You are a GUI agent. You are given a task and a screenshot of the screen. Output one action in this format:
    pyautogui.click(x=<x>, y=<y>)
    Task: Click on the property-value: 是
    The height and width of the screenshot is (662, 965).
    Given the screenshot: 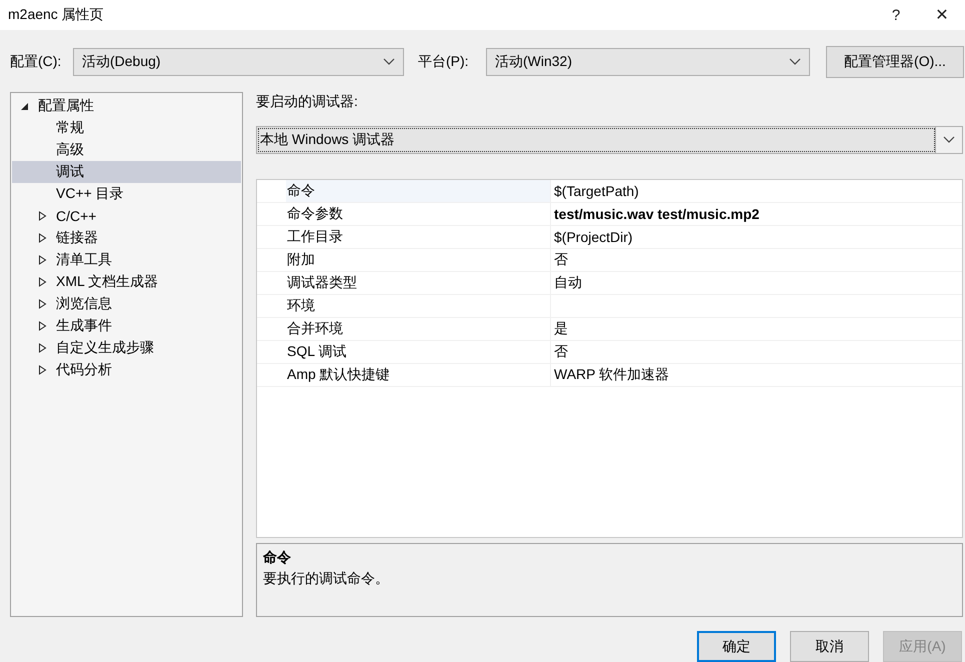 What is the action you would take?
    pyautogui.click(x=756, y=329)
    